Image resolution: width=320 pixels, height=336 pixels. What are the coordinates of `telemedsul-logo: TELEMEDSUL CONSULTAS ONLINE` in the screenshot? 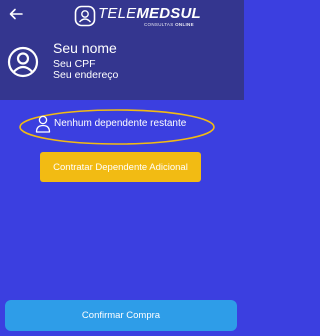 It's located at (139, 17).